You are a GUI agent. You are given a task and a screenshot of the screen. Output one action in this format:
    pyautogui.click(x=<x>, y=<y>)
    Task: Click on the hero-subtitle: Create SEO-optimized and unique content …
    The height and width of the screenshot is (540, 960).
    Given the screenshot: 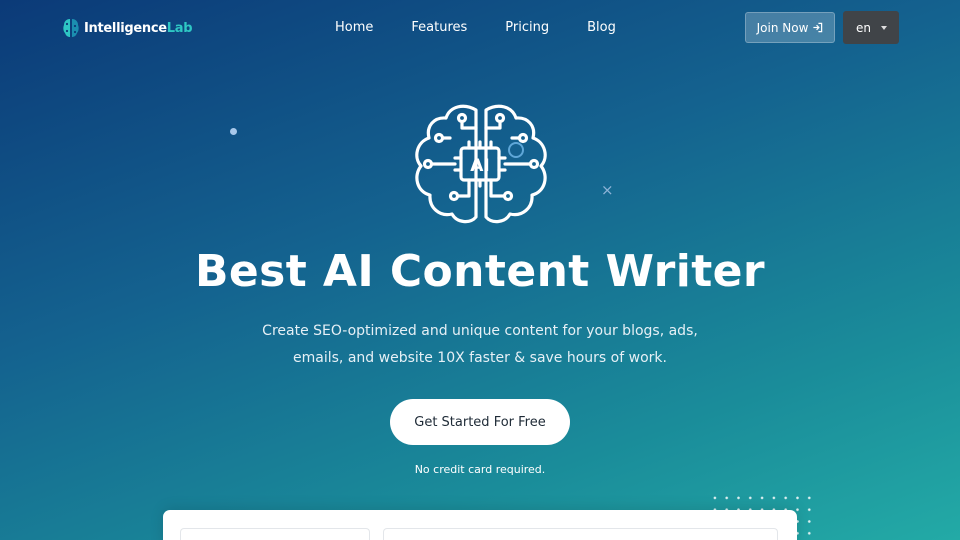 What is the action you would take?
    pyautogui.click(x=480, y=345)
    